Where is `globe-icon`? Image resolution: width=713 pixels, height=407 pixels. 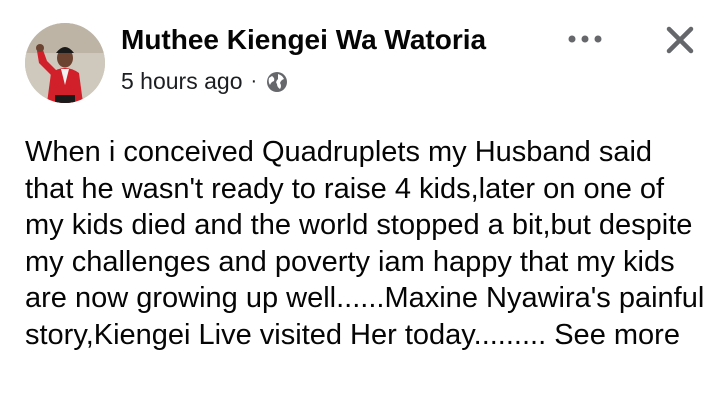 globe-icon is located at coordinates (277, 82).